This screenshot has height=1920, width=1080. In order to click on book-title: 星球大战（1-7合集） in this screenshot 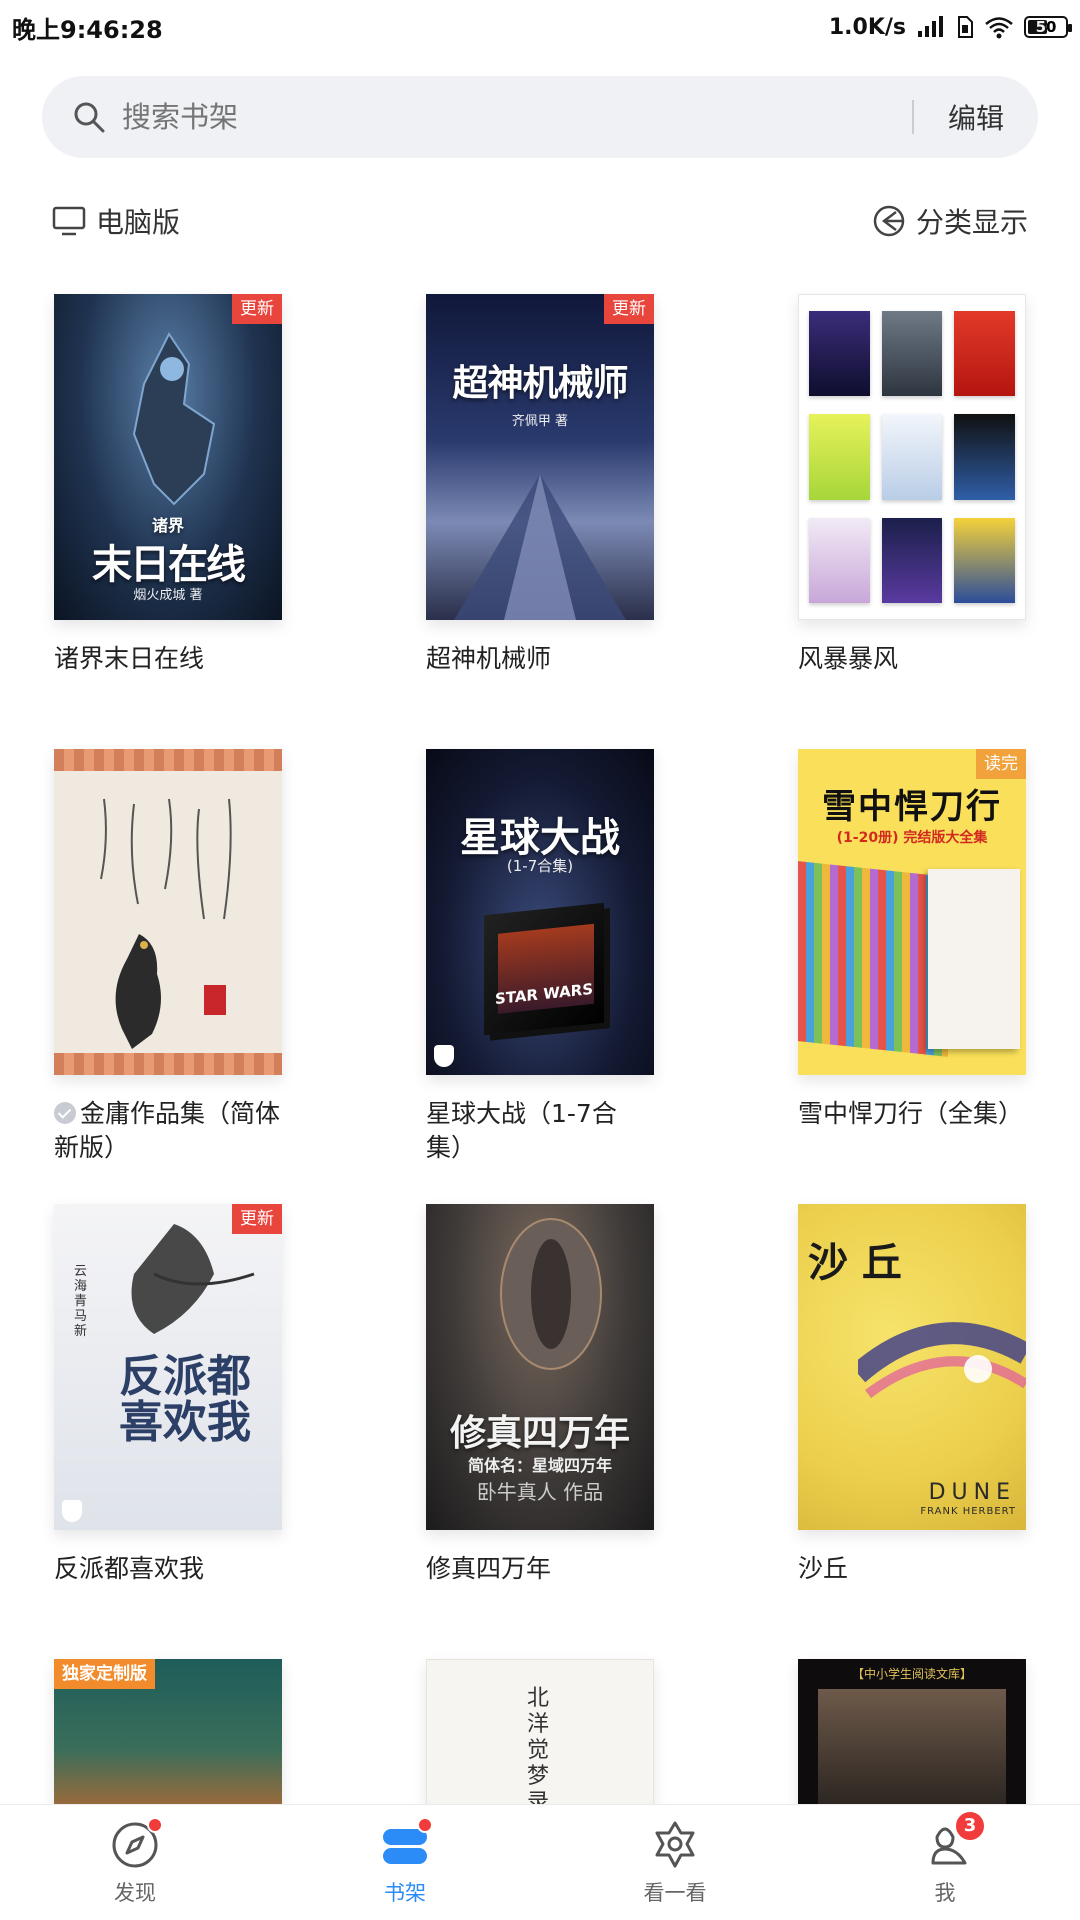, I will do `click(521, 1130)`.